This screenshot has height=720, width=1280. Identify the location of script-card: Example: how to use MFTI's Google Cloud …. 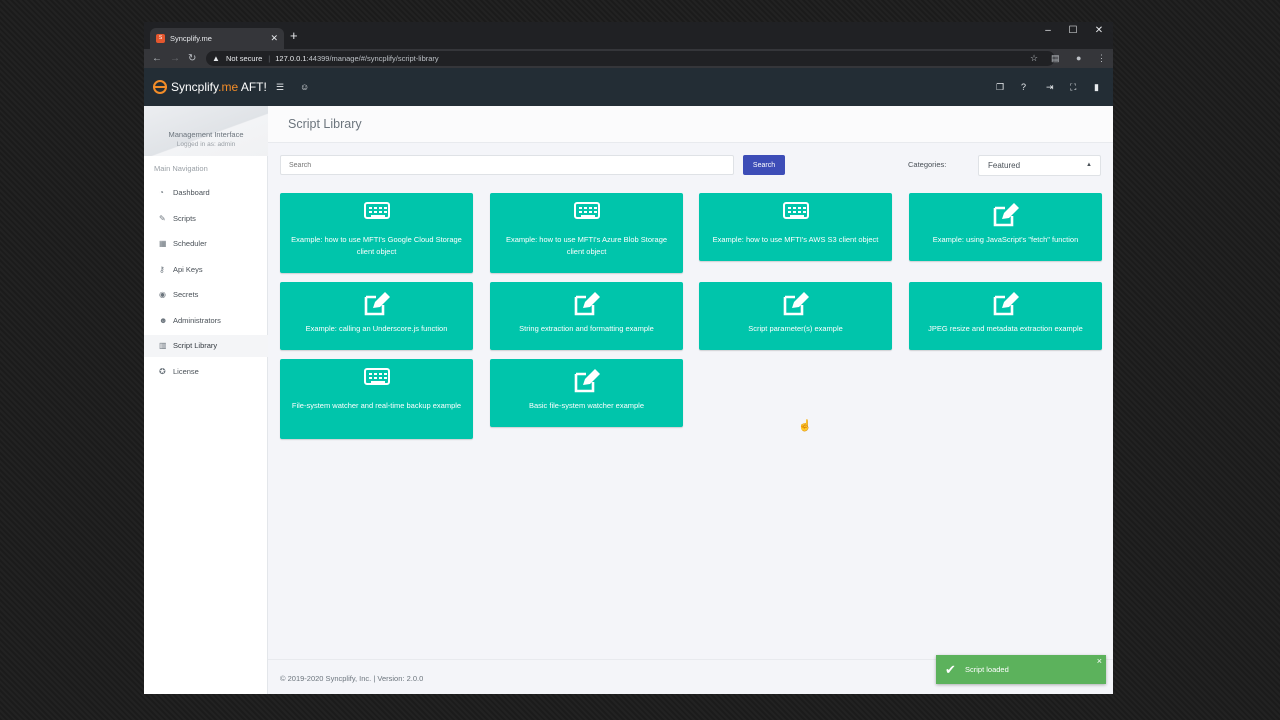
(376, 233).